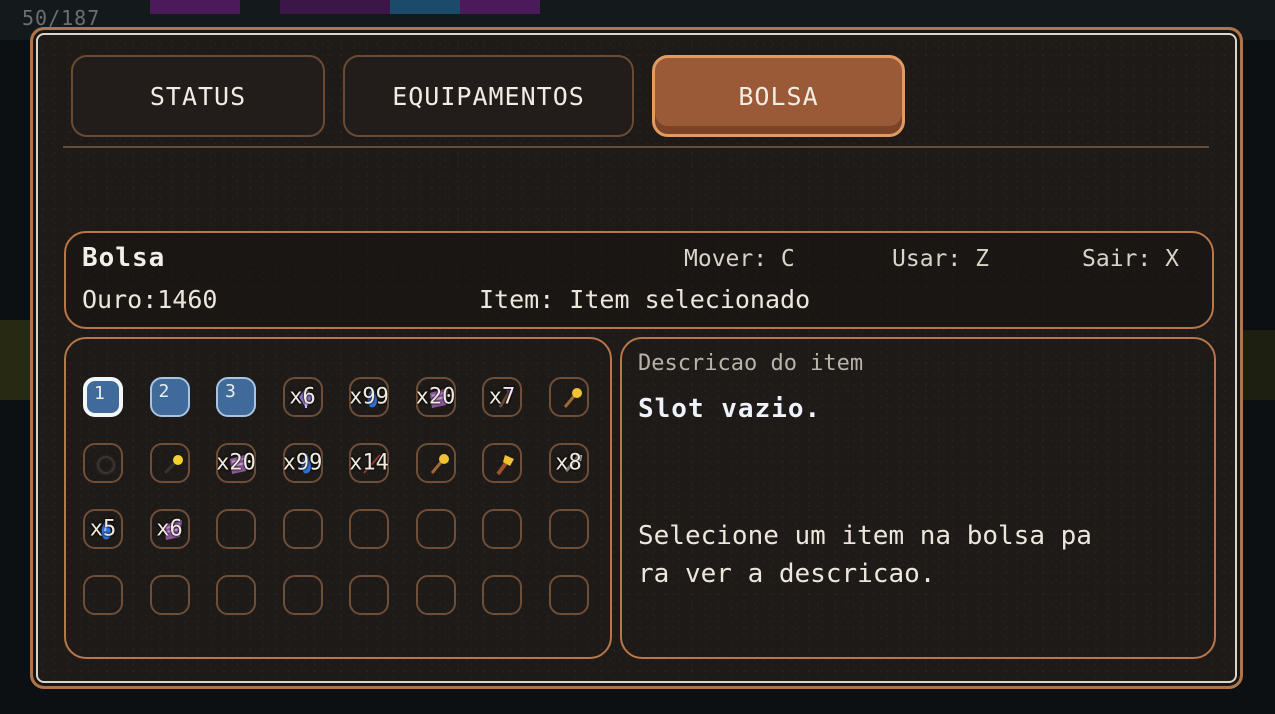 The height and width of the screenshot is (714, 1275). Describe the element at coordinates (505, 465) in the screenshot. I see `gold-hammer-icon` at that location.